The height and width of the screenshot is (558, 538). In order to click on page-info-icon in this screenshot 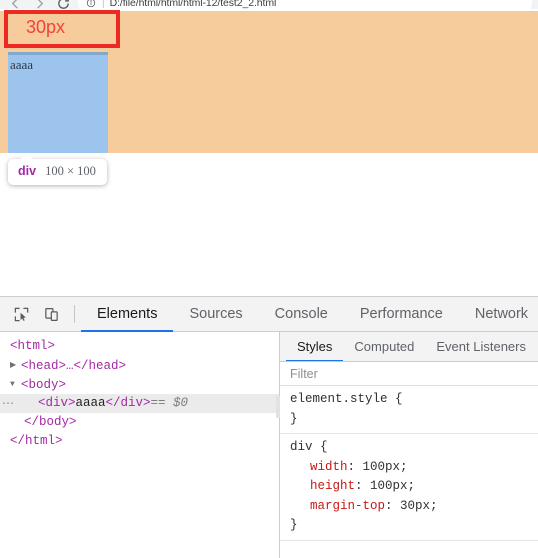, I will do `click(91, 4)`.